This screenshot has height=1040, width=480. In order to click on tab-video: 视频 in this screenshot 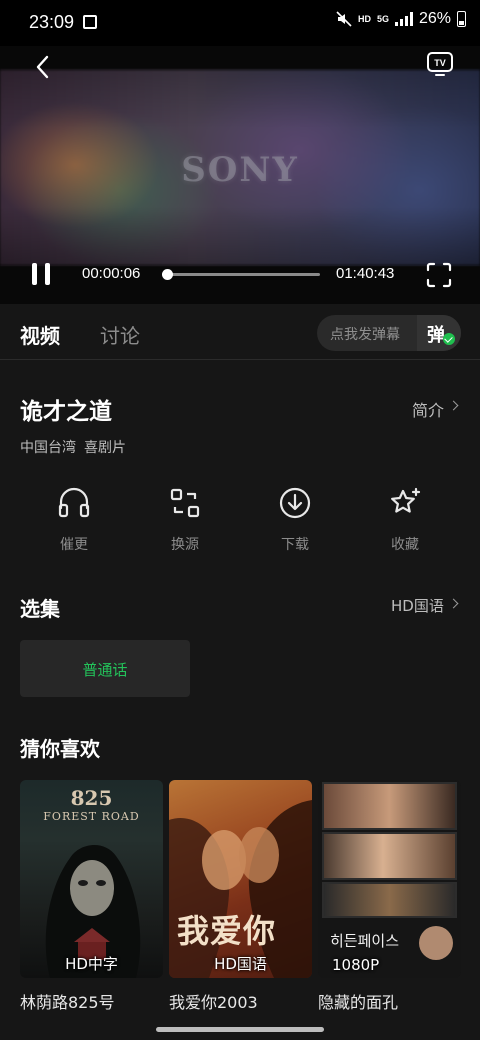, I will do `click(40, 334)`.